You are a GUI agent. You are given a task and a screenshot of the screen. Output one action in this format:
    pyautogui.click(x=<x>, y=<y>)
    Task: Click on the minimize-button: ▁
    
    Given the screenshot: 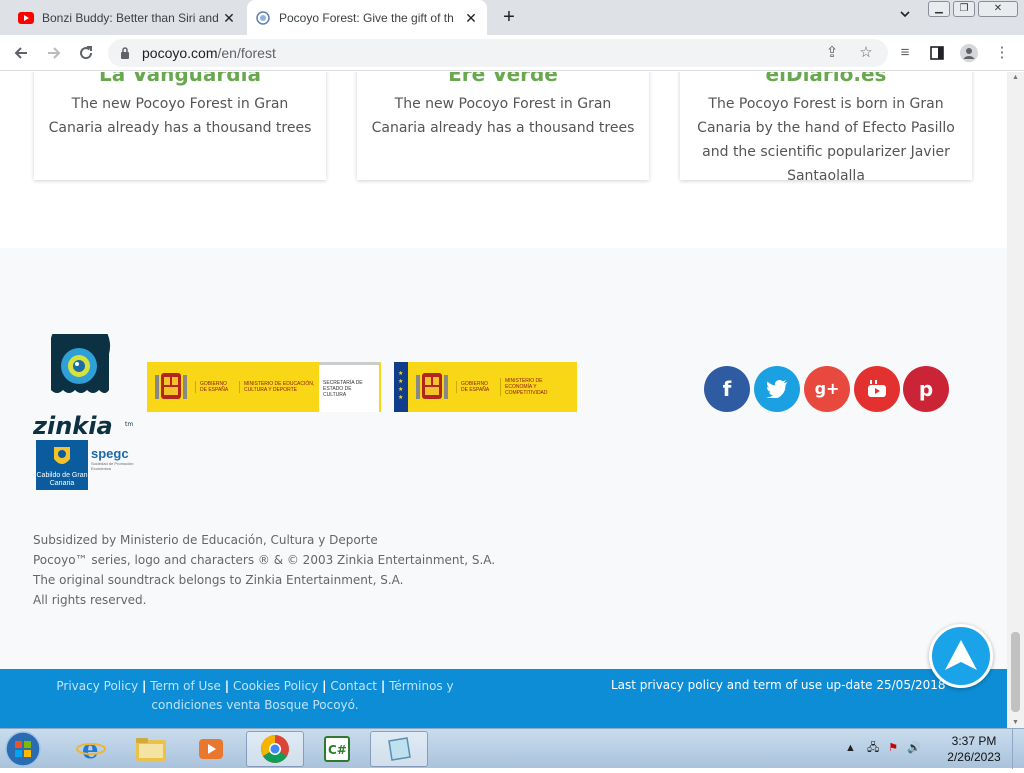 What is the action you would take?
    pyautogui.click(x=939, y=9)
    